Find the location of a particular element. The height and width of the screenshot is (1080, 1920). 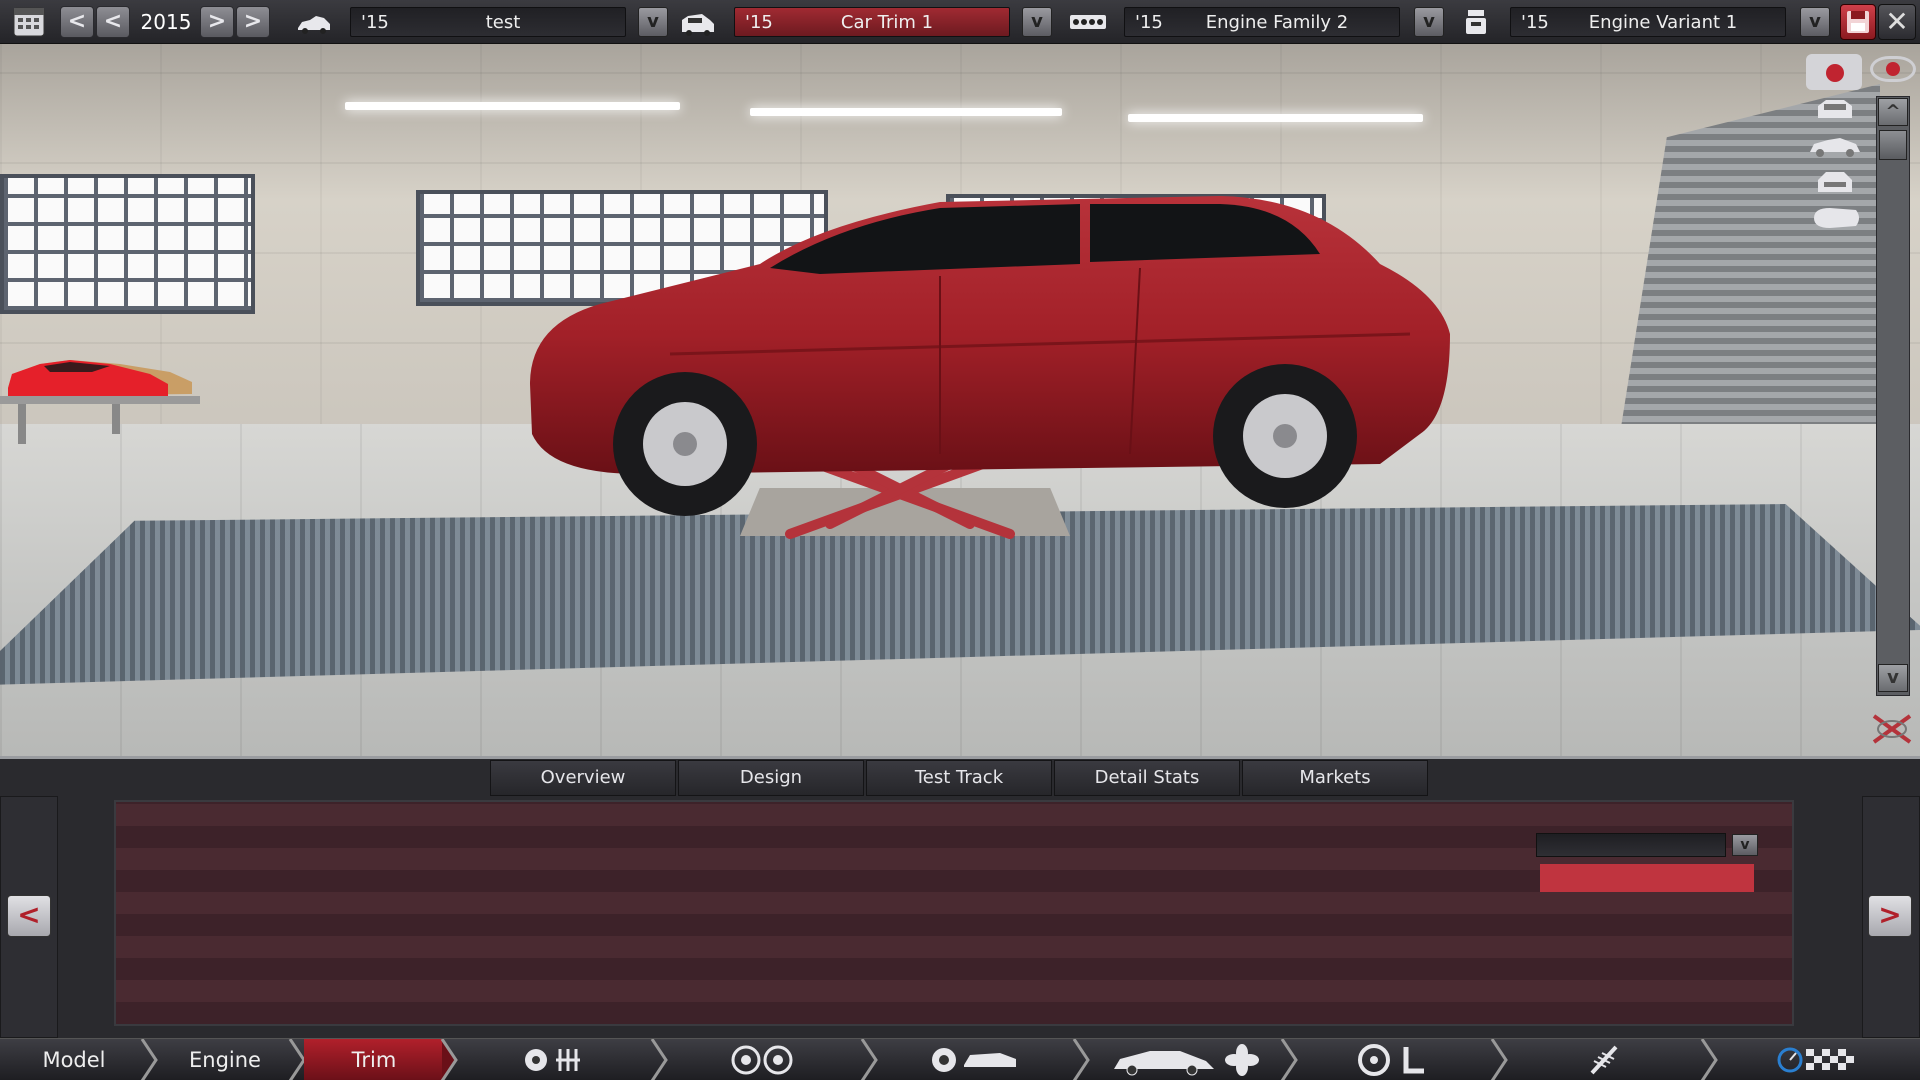

calendar-icon is located at coordinates (29, 22).